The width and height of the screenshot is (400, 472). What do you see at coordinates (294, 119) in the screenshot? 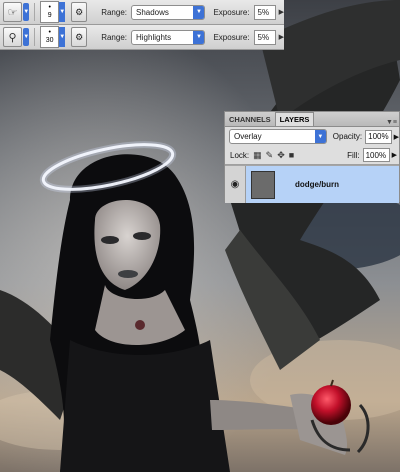
I see `tab-layers: LAYERS` at bounding box center [294, 119].